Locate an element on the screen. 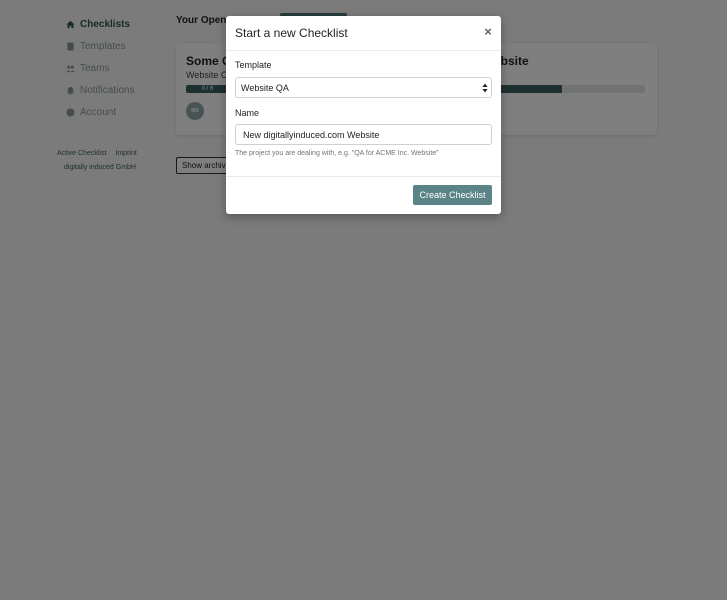  template-select-value: Website QA is located at coordinates (265, 87).